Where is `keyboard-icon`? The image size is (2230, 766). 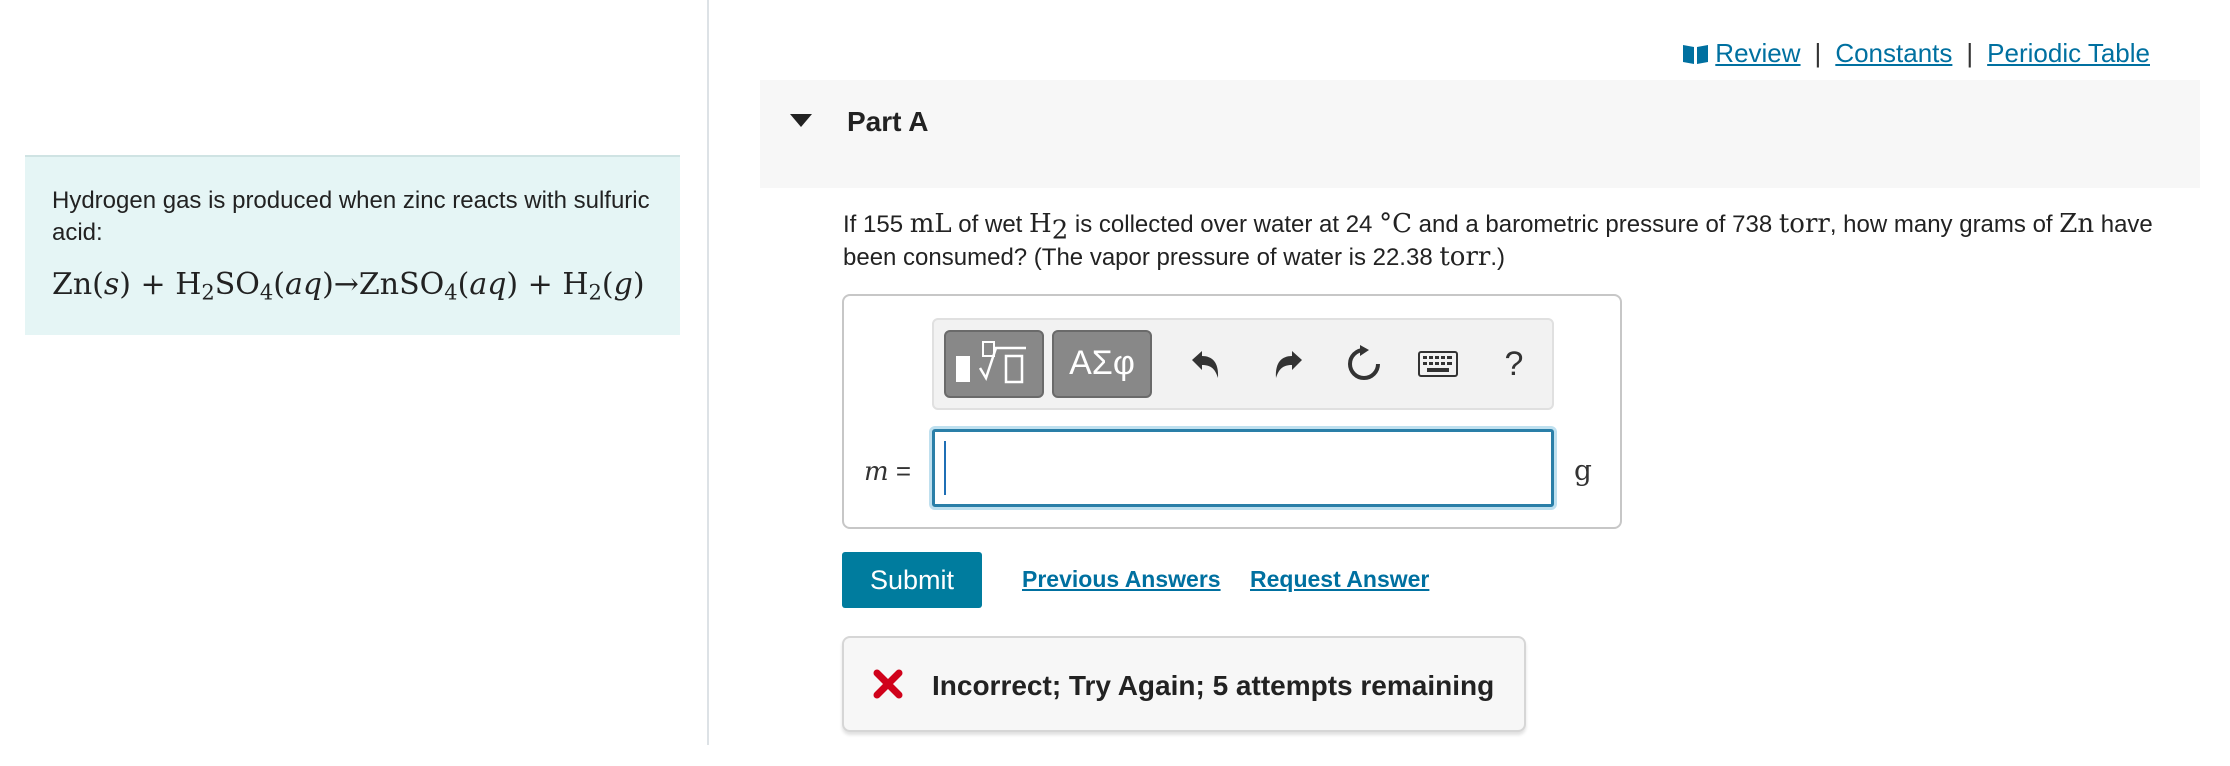 keyboard-icon is located at coordinates (1438, 364).